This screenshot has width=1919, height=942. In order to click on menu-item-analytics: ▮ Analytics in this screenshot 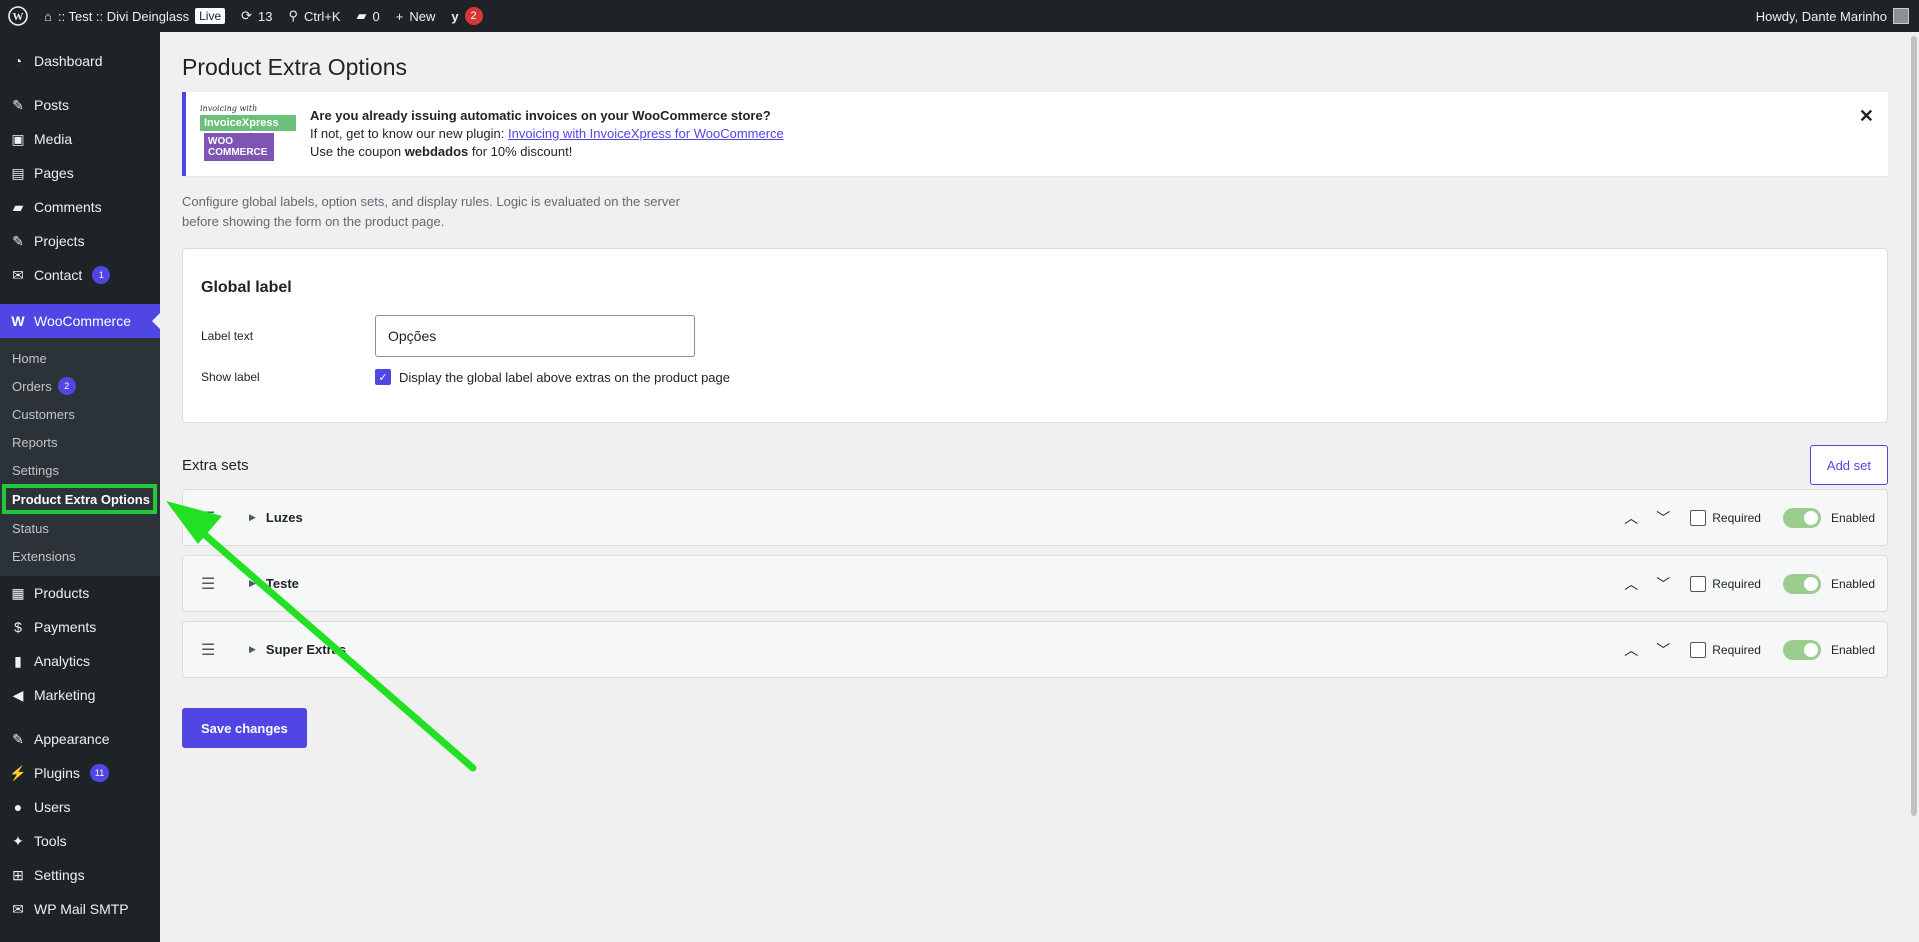, I will do `click(80, 661)`.